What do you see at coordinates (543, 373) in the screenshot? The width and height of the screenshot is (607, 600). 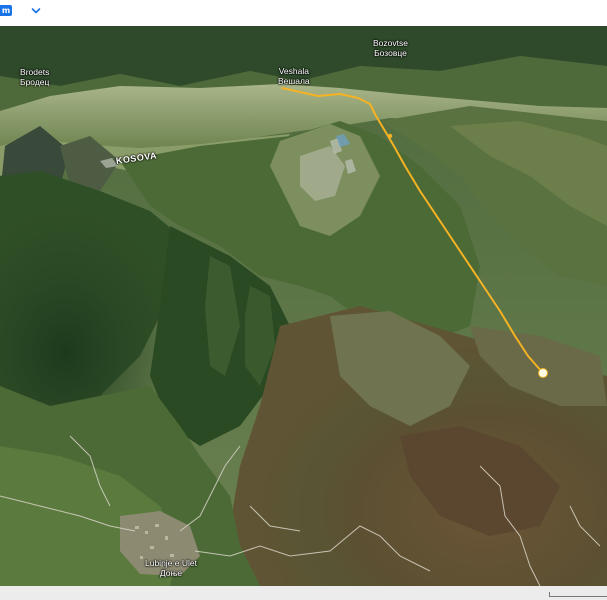 I see `route-end-marker` at bounding box center [543, 373].